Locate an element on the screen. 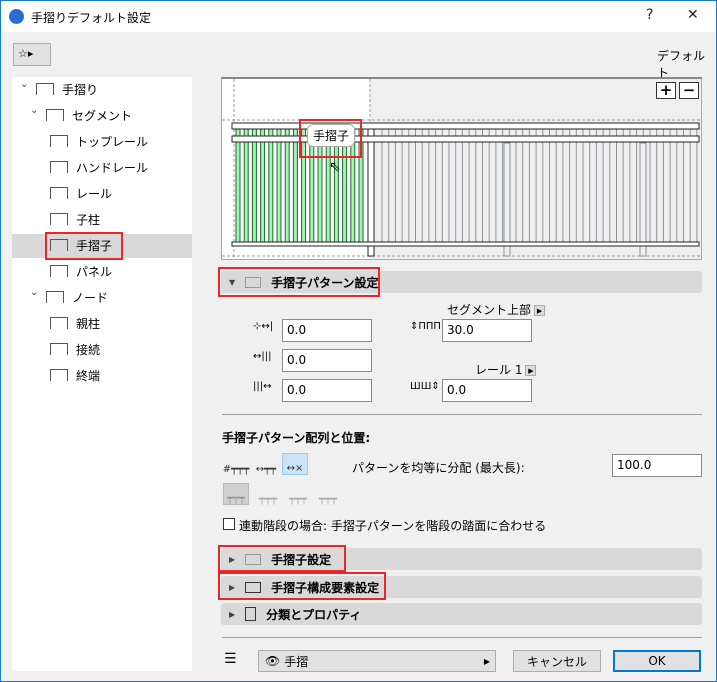 Image resolution: width=717 pixels, height=682 pixels. end-offset-icon: |||↔ is located at coordinates (262, 386).